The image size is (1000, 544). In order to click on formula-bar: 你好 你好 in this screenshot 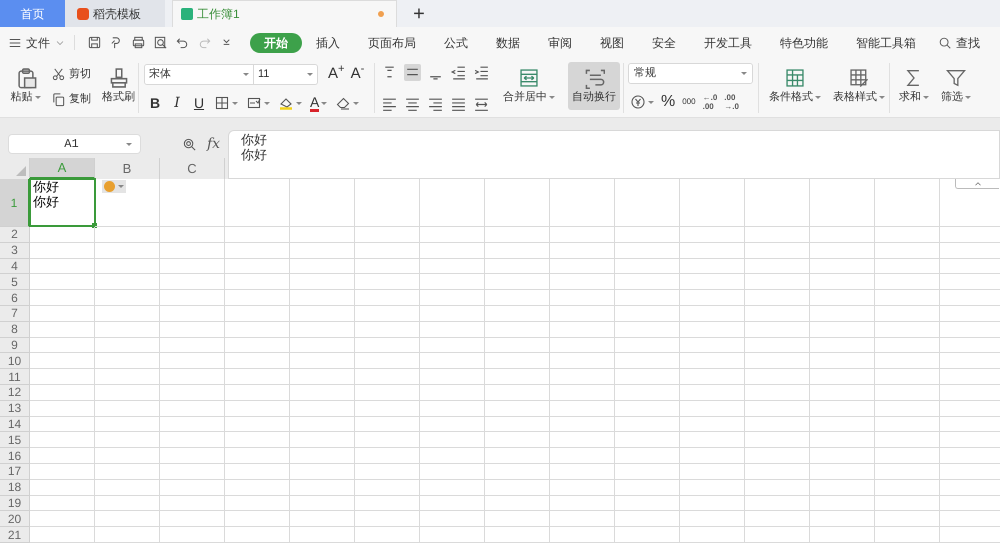, I will do `click(614, 154)`.